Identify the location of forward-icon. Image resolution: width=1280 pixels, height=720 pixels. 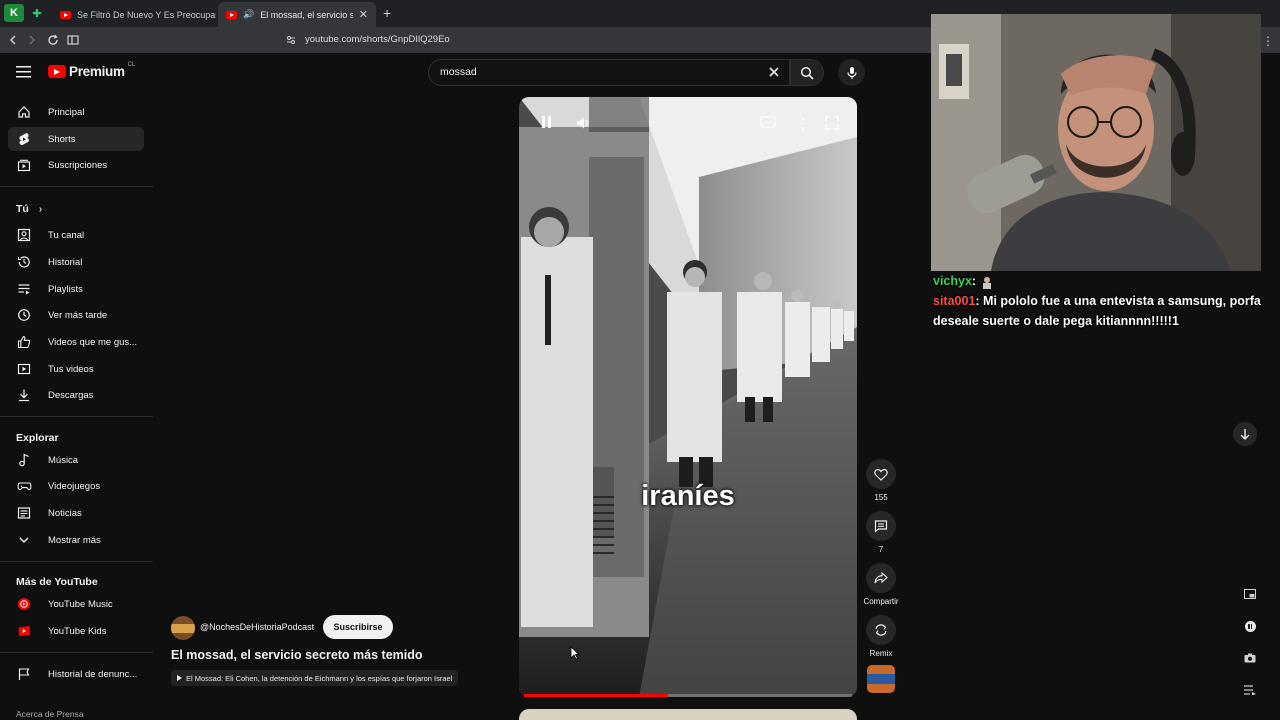
(32, 40).